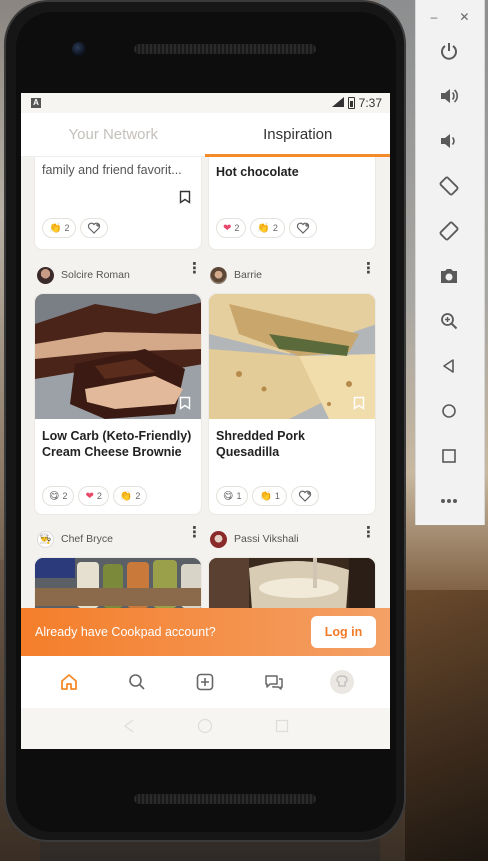  Describe the element at coordinates (113, 134) in the screenshot. I see `tab-your-network: Your Network` at that location.